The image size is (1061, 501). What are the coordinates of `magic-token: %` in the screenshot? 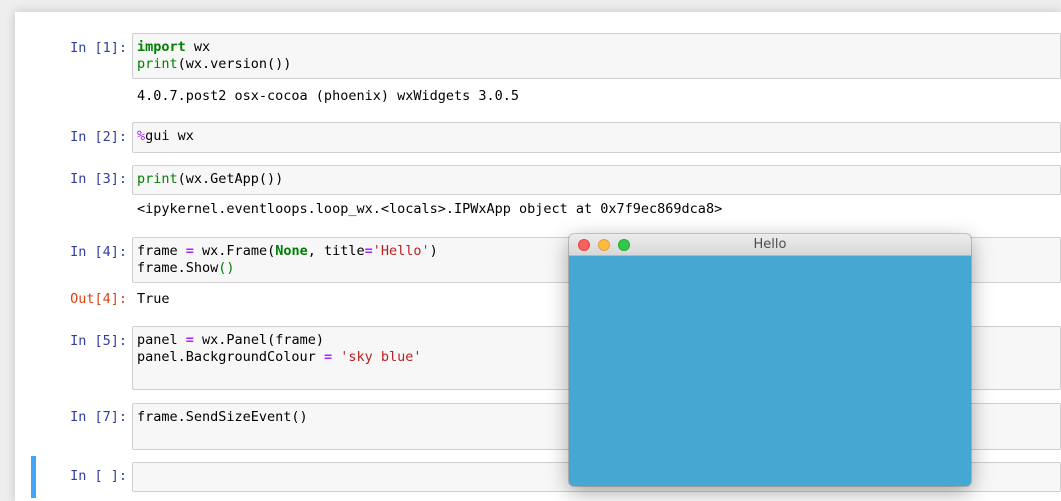 It's located at (141, 136).